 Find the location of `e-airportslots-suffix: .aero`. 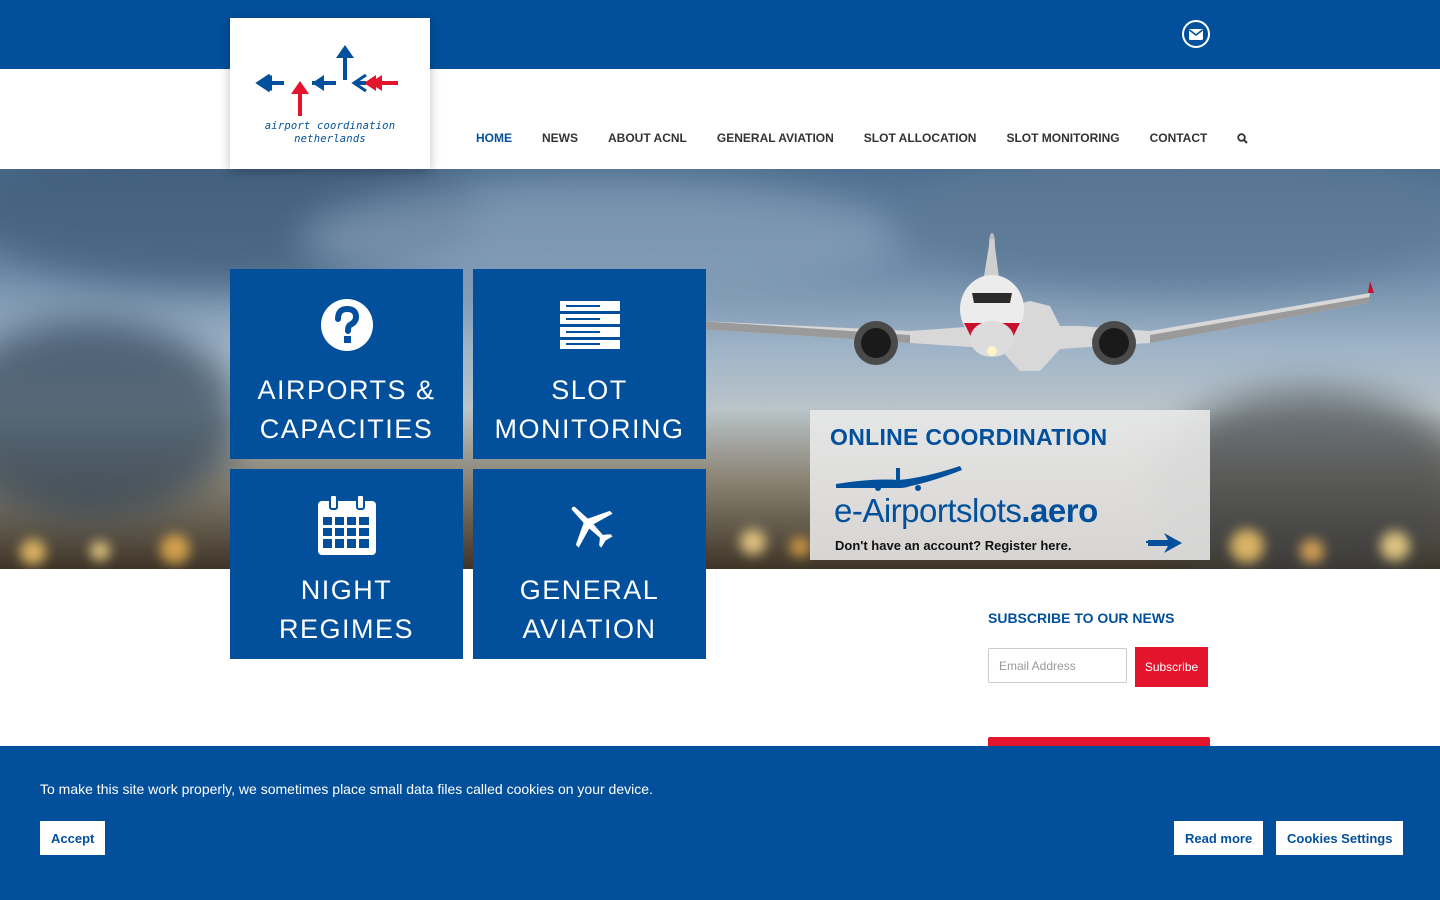

e-airportslots-suffix: .aero is located at coordinates (1059, 510).